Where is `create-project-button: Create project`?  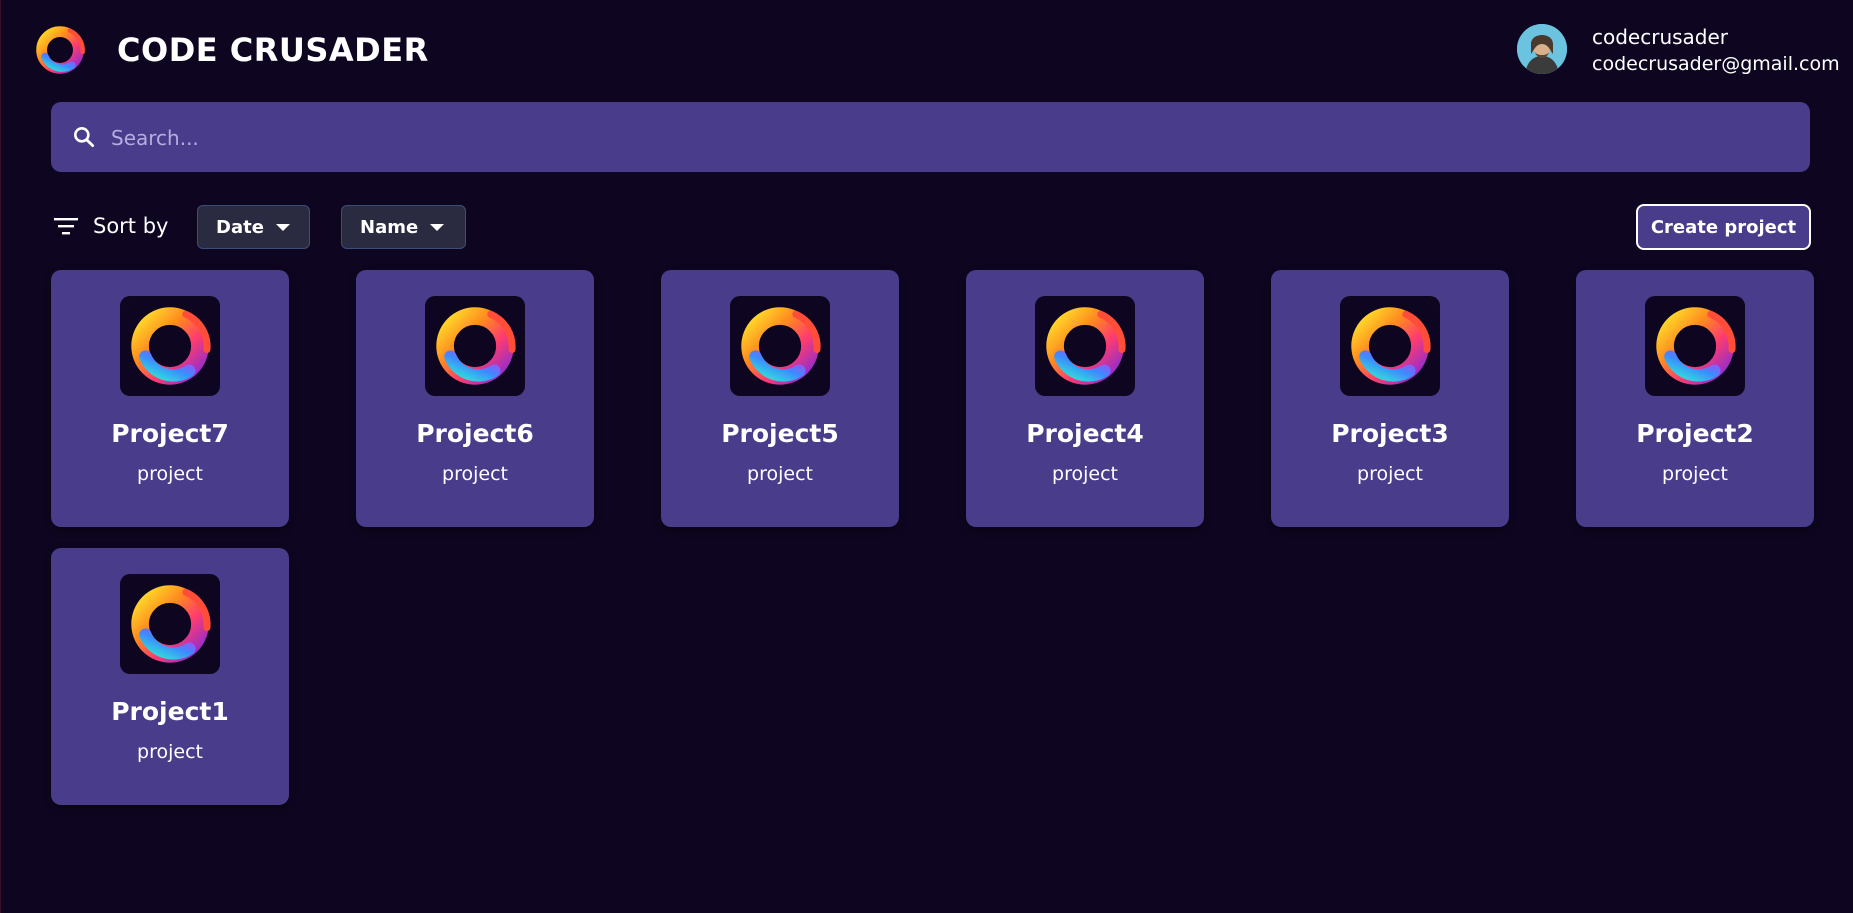 create-project-button: Create project is located at coordinates (1723, 227).